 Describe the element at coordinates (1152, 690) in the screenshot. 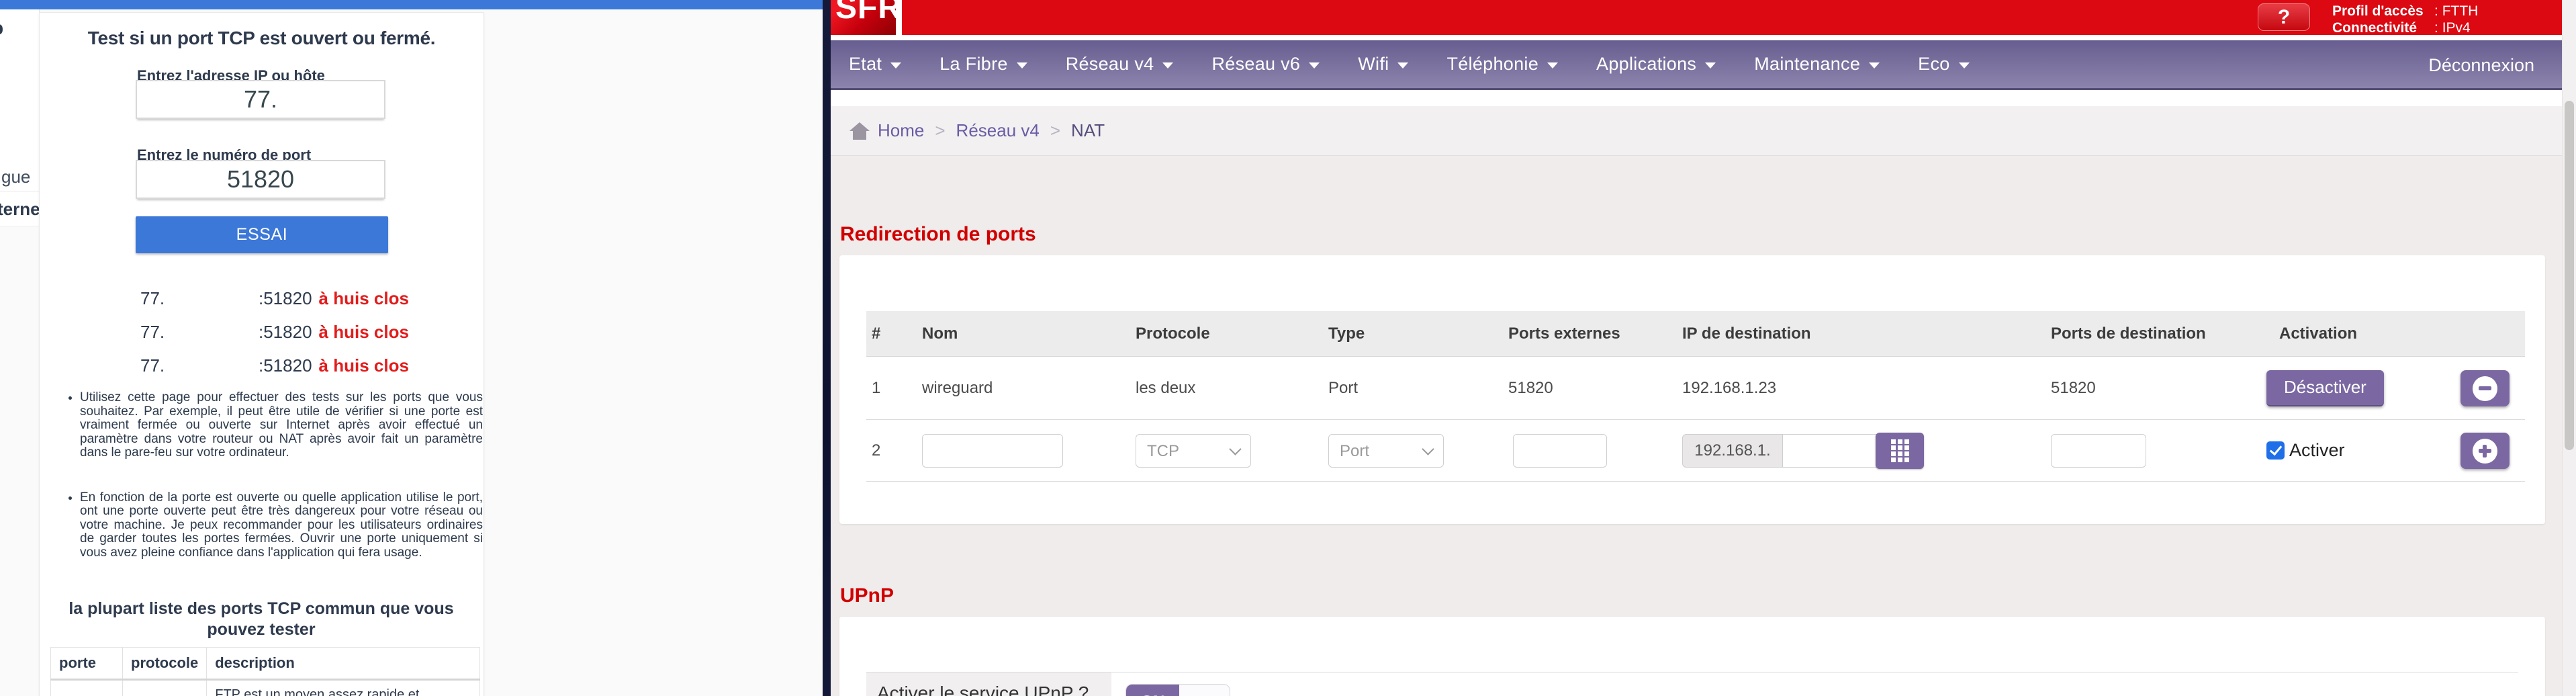

I see `toggle-on-segment: ON` at that location.